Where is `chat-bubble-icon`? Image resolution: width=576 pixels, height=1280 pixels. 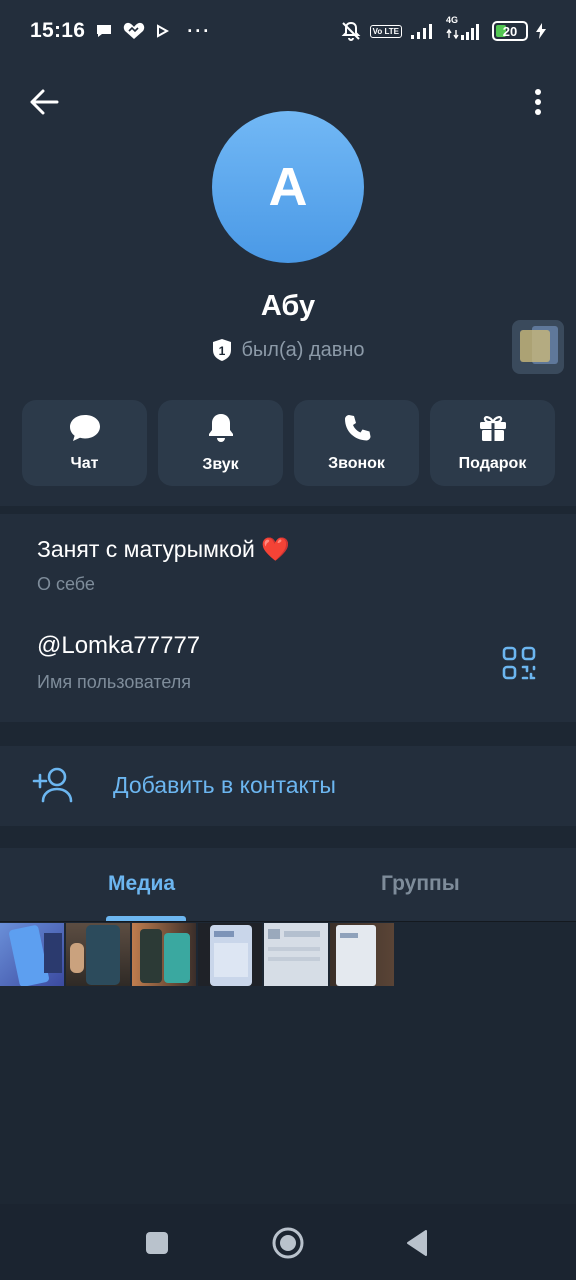 chat-bubble-icon is located at coordinates (84, 428).